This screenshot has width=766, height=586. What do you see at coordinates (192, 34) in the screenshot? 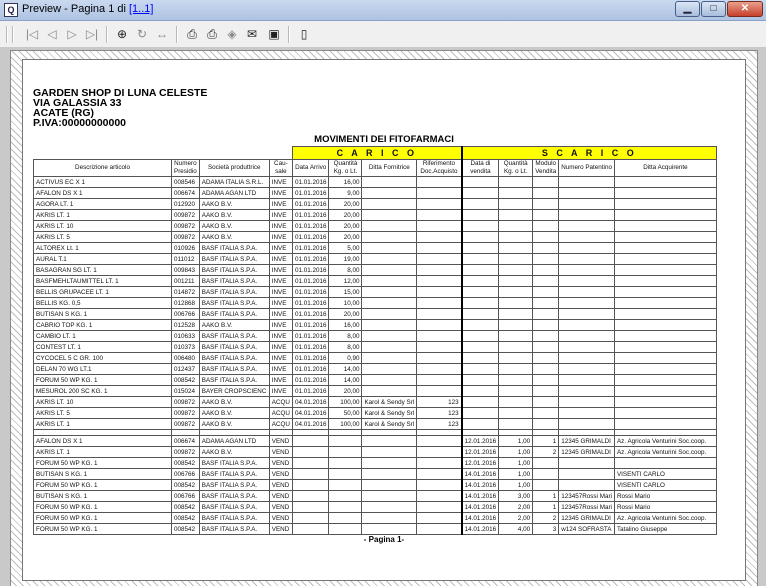
I see `print-icon: ⎙` at bounding box center [192, 34].